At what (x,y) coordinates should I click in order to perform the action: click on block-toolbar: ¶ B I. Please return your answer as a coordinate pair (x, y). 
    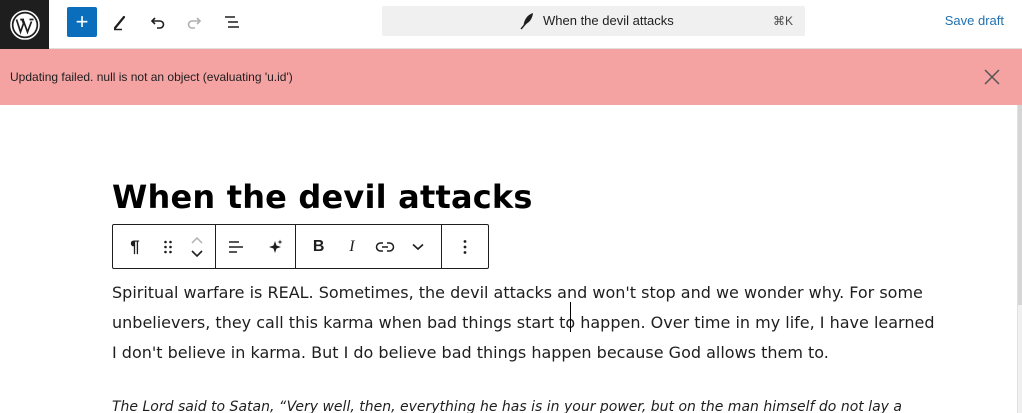
    Looking at the image, I should click on (300, 246).